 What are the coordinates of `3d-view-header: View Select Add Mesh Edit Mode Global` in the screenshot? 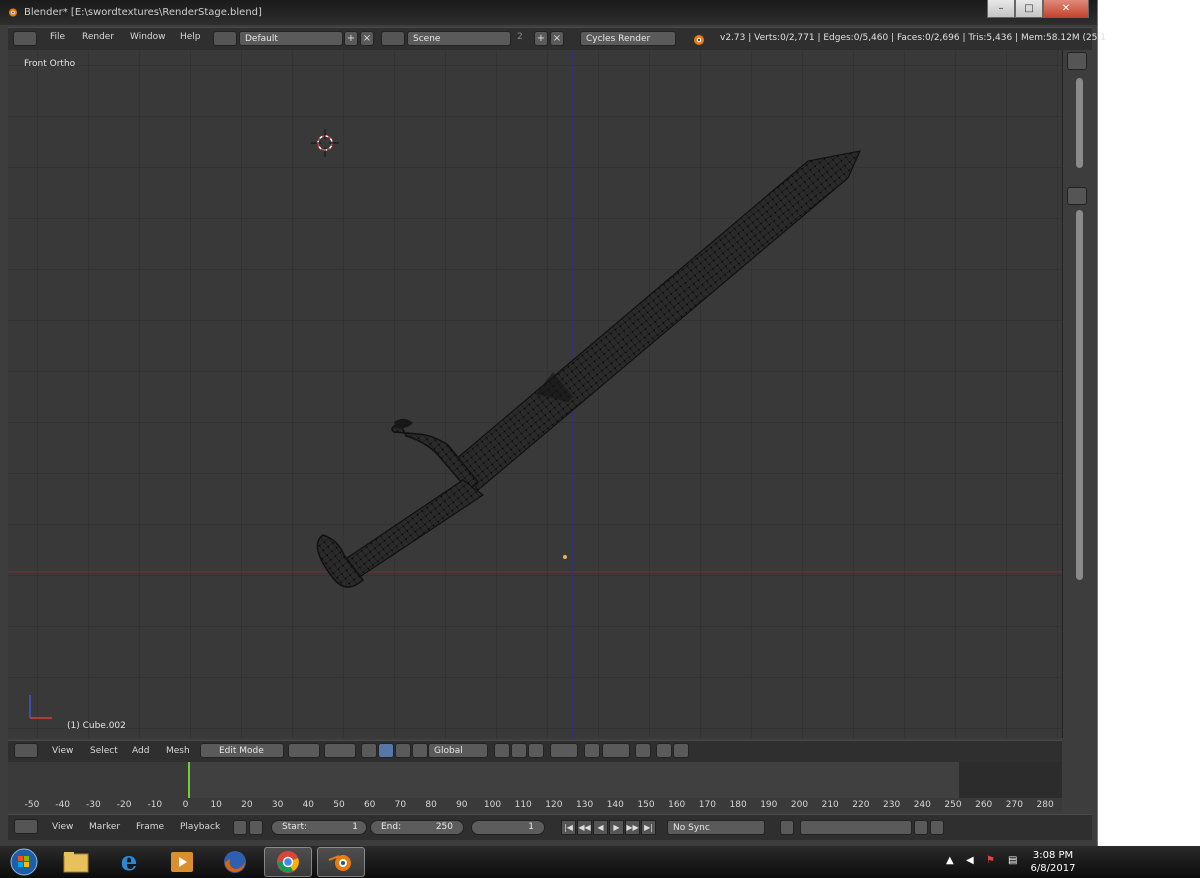 It's located at (535, 751).